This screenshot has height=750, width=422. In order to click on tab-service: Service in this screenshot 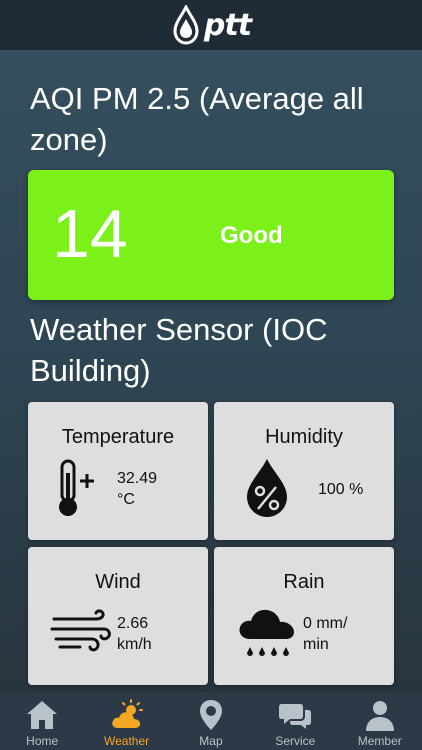, I will do `click(295, 721)`.